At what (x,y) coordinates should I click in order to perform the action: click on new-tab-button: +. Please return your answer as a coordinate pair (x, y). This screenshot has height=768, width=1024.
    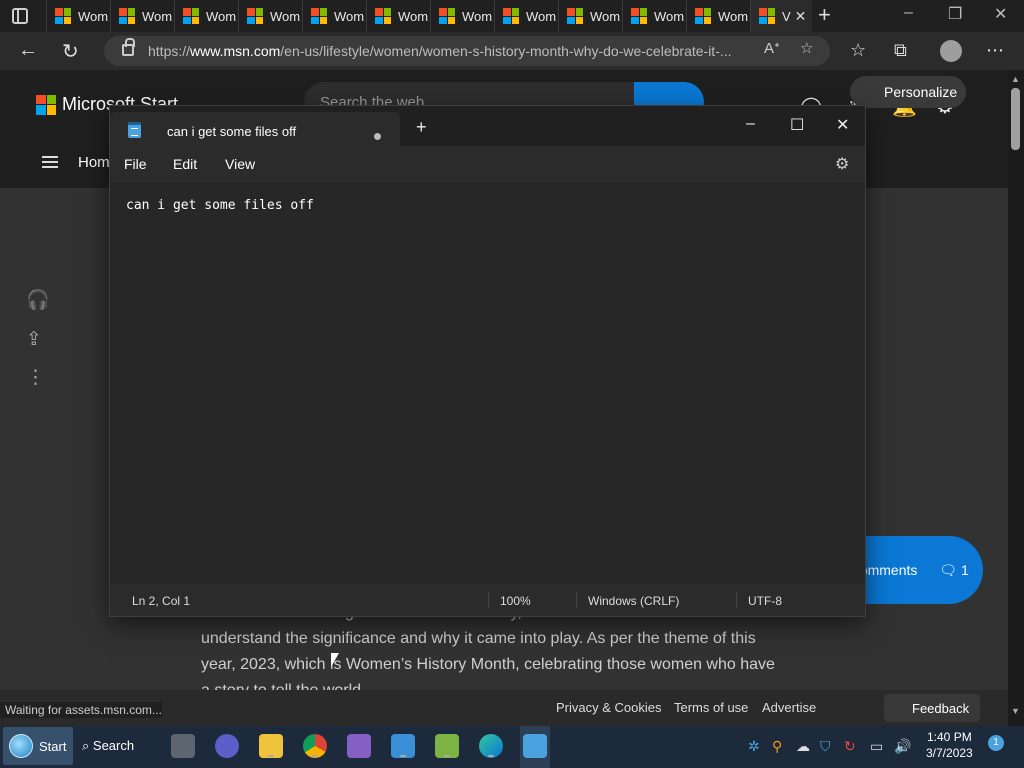
    Looking at the image, I should click on (824, 15).